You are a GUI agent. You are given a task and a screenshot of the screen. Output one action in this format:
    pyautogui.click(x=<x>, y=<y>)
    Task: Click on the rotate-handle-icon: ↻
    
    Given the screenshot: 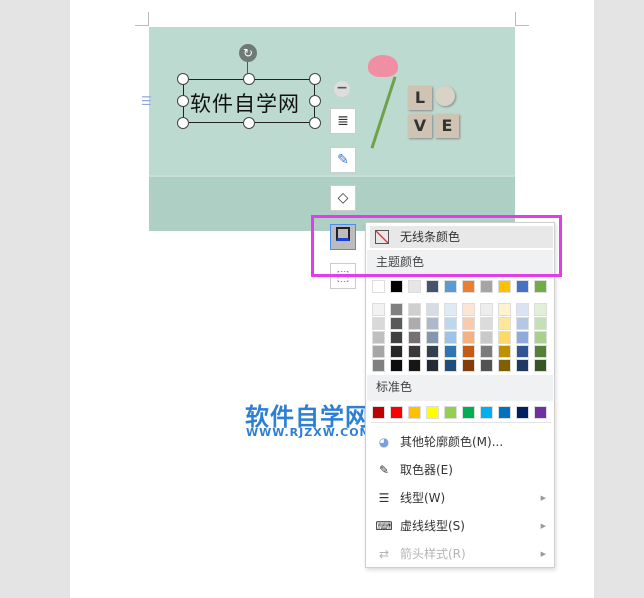 What is the action you would take?
    pyautogui.click(x=248, y=53)
    